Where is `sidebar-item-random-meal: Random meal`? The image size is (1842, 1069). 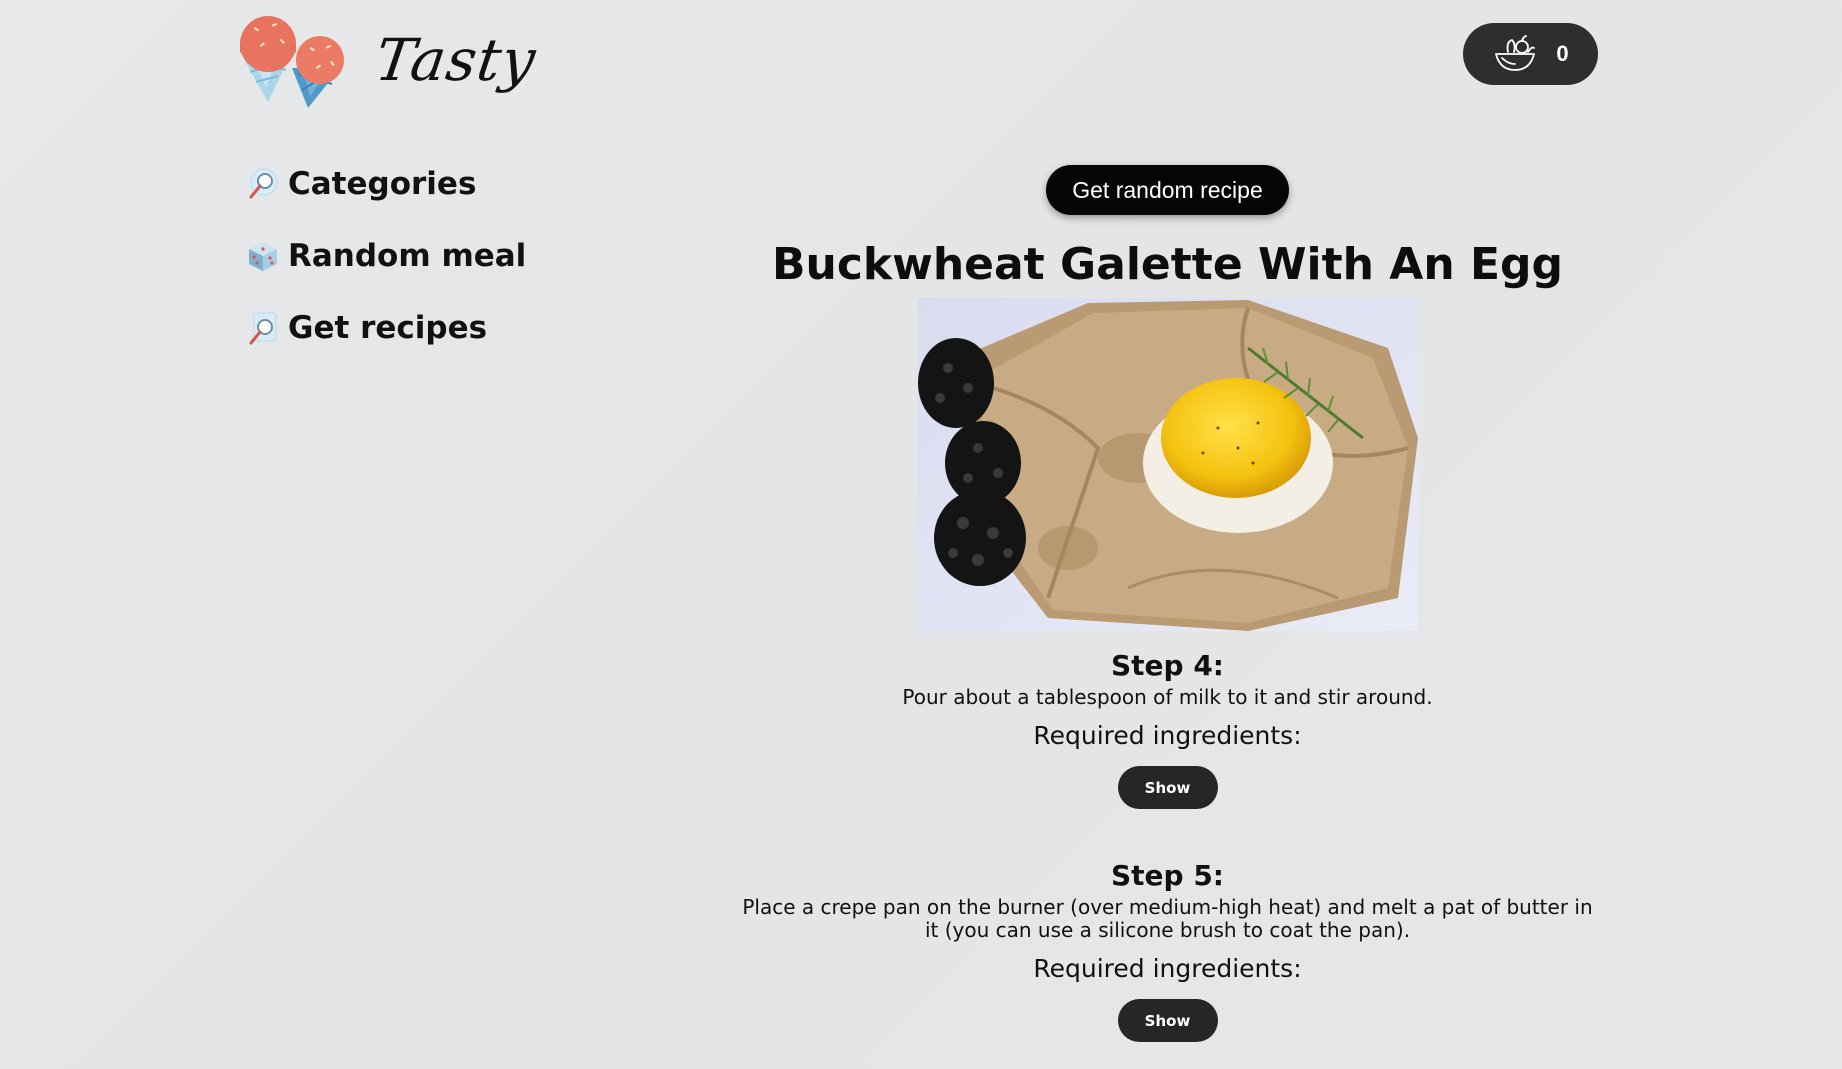 sidebar-item-random-meal: Random meal is located at coordinates (385, 256).